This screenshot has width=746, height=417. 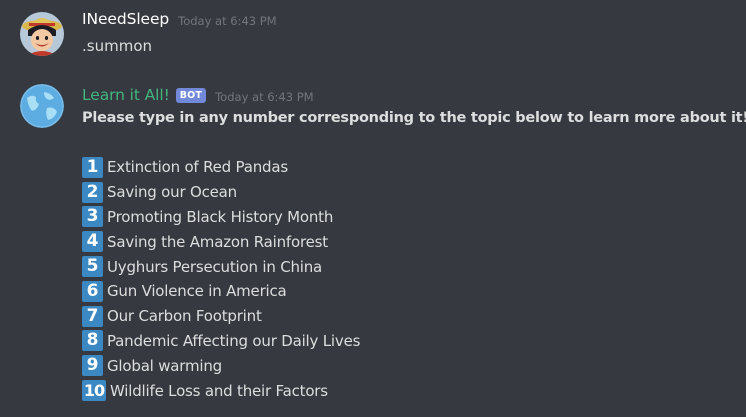 I want to click on topic-item: 8 Pandemic Affecting our Daily Lives, so click(x=221, y=341).